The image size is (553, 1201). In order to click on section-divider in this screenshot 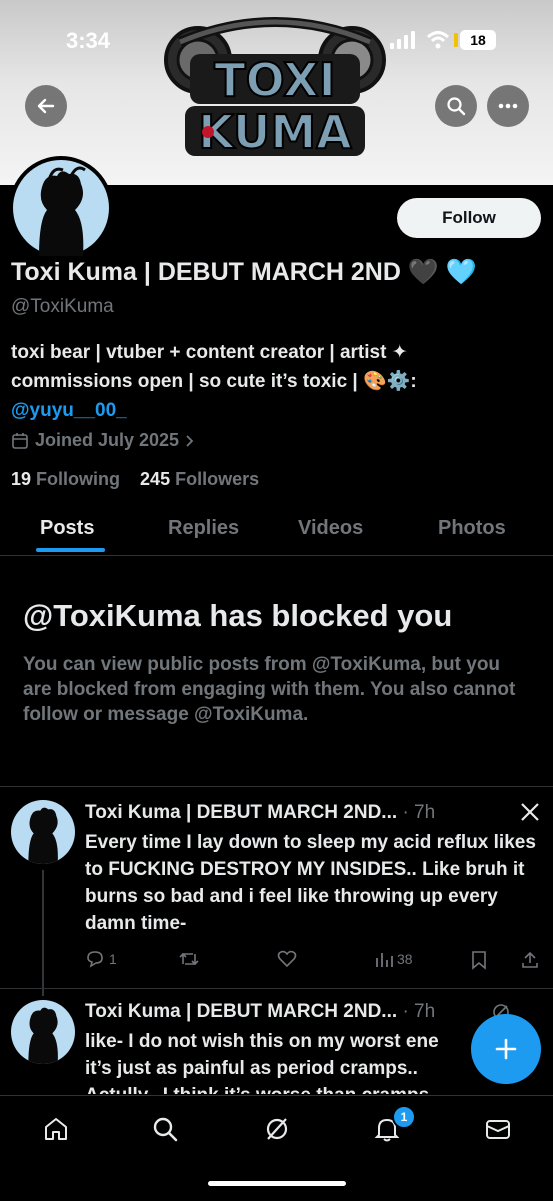, I will do `click(276, 786)`.